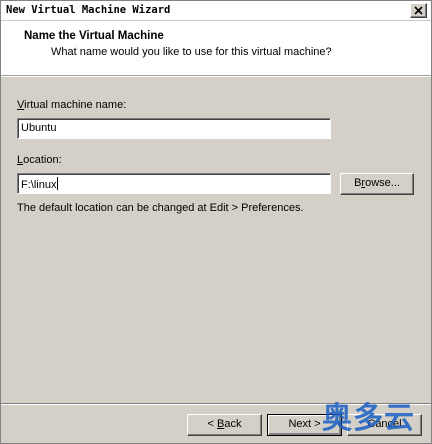 The width and height of the screenshot is (432, 444). I want to click on watermark-logo: 奥多云, so click(368, 418).